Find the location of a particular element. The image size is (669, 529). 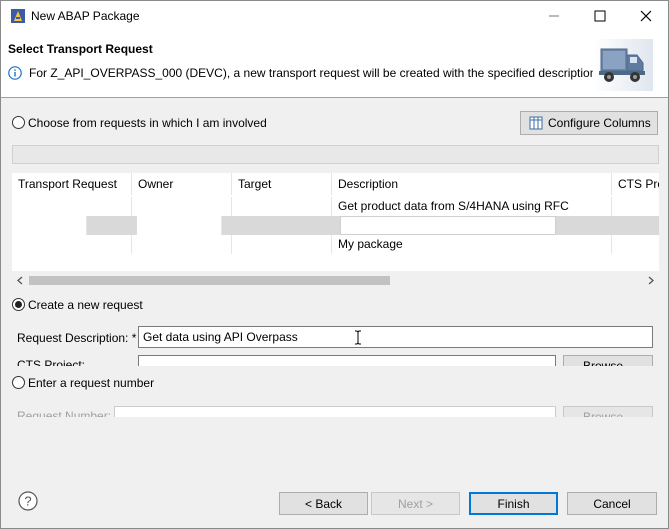

scroll-right-icon is located at coordinates (651, 280).